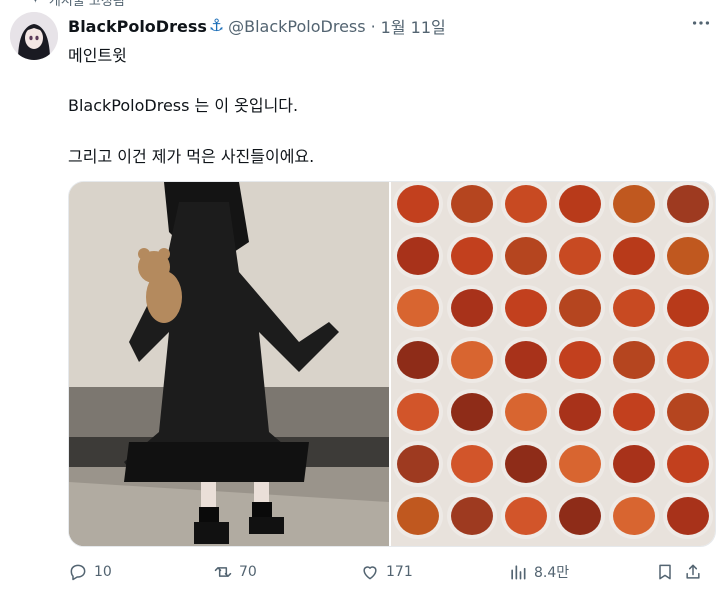  I want to click on tweet-text-line-1: BlackPoloDress 는 이 옷입니다., so click(183, 105).